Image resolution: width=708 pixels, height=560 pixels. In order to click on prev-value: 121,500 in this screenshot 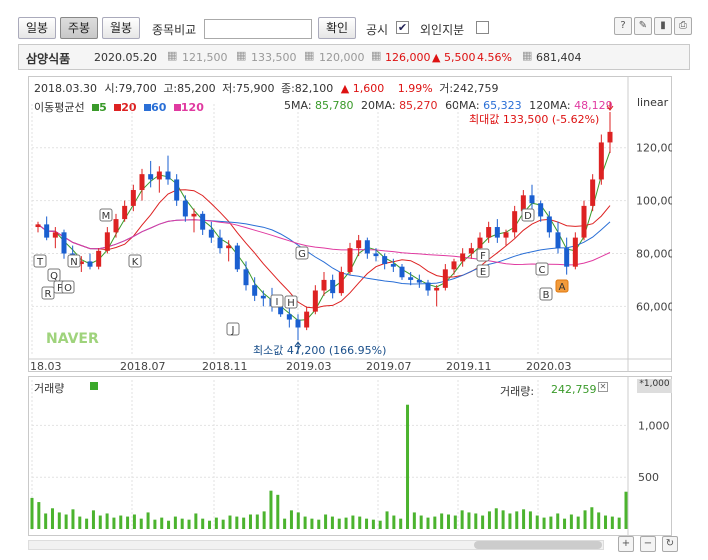, I will do `click(205, 57)`.